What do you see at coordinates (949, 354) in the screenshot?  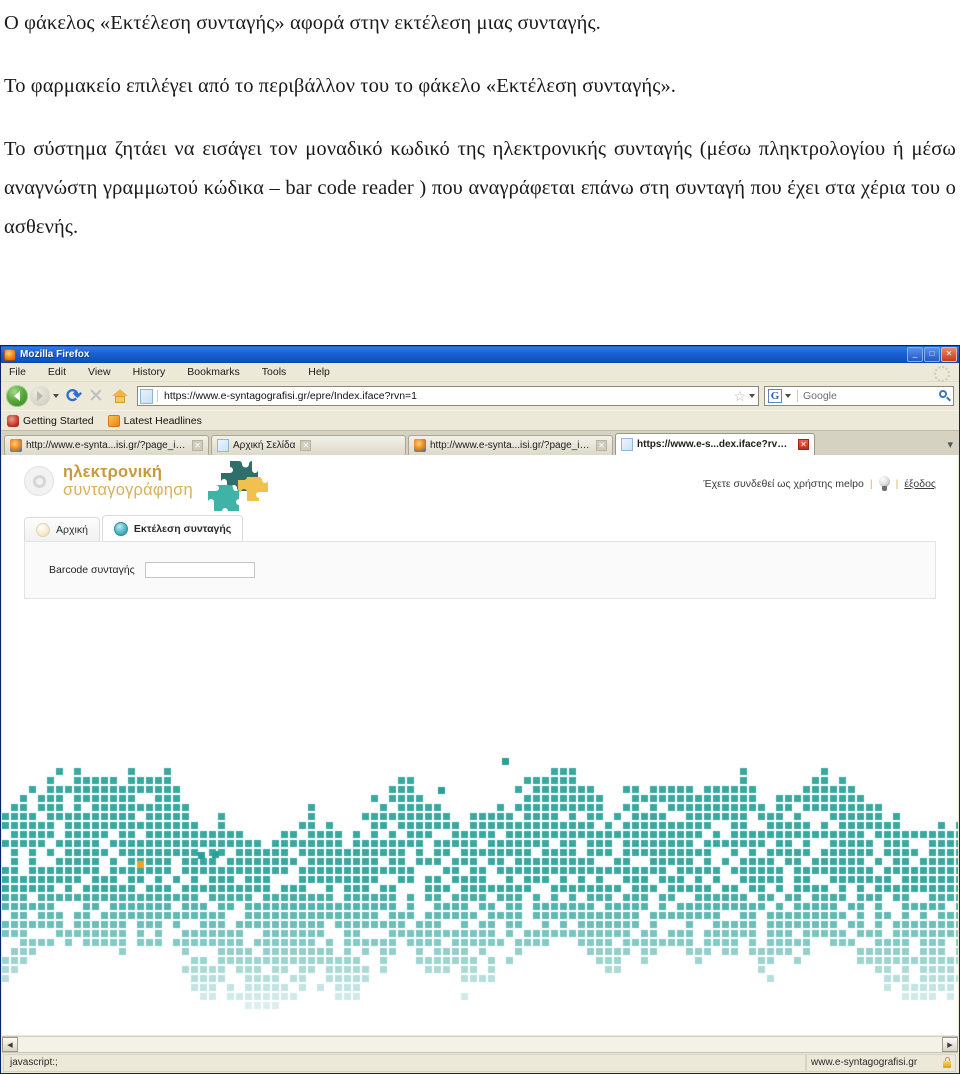 I see `close-button: ✕` at bounding box center [949, 354].